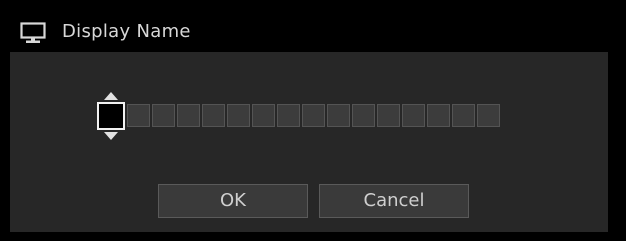 The width and height of the screenshot is (626, 241). What do you see at coordinates (233, 201) in the screenshot?
I see `ok-button: OK` at bounding box center [233, 201].